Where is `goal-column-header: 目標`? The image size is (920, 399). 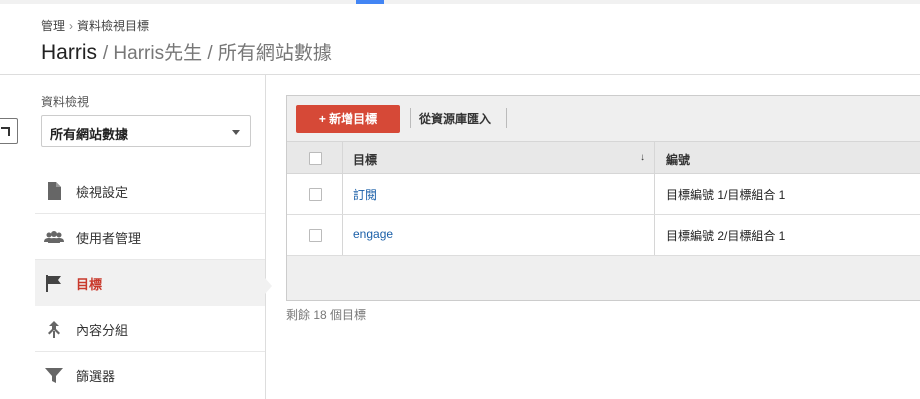 goal-column-header: 目標 is located at coordinates (365, 159).